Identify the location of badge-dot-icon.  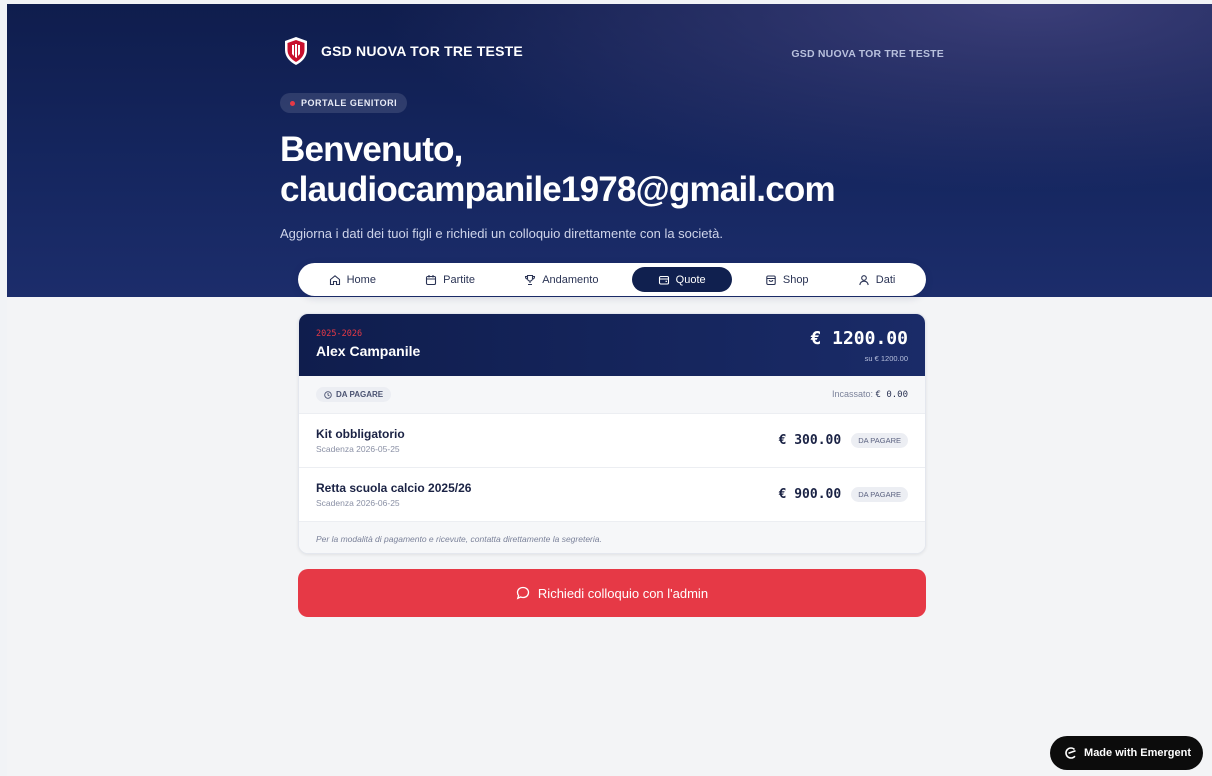
(292, 103).